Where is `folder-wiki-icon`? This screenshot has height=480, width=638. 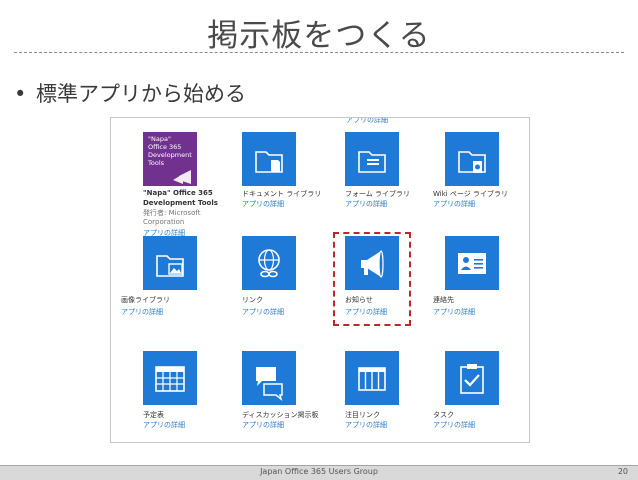 folder-wiki-icon is located at coordinates (472, 162).